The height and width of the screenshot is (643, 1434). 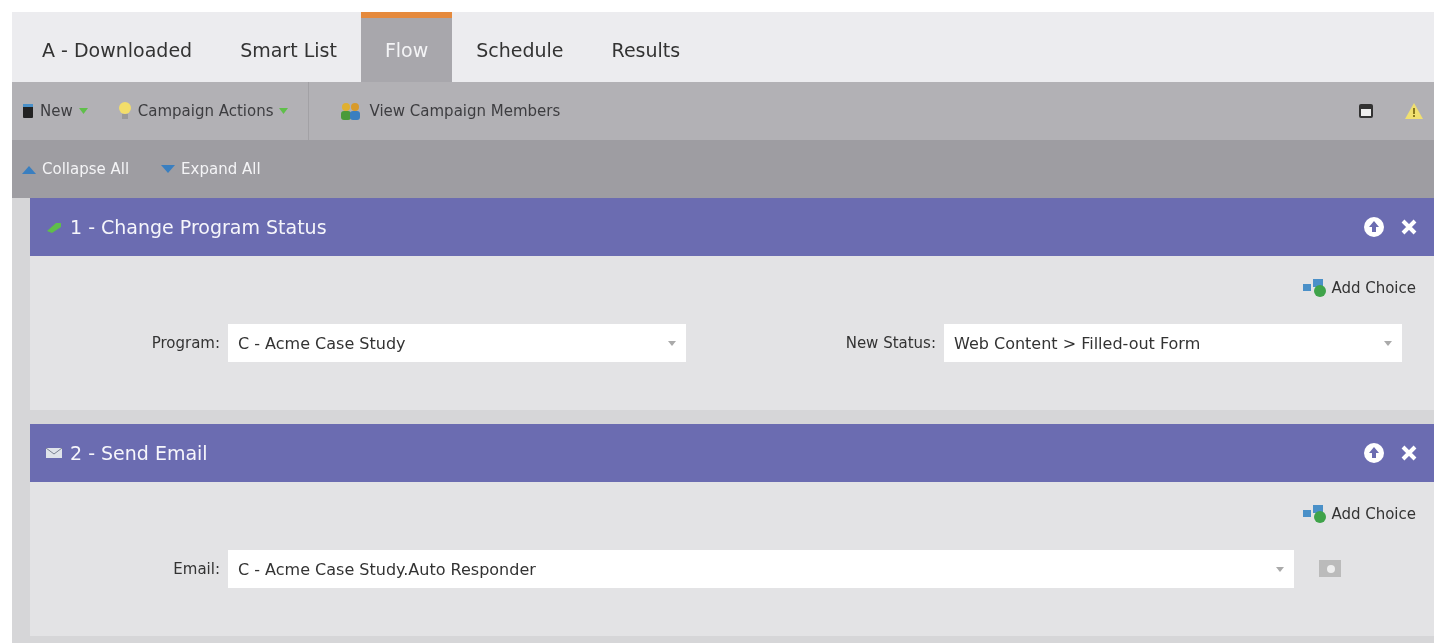 What do you see at coordinates (890, 343) in the screenshot?
I see `field-label: New Status:` at bounding box center [890, 343].